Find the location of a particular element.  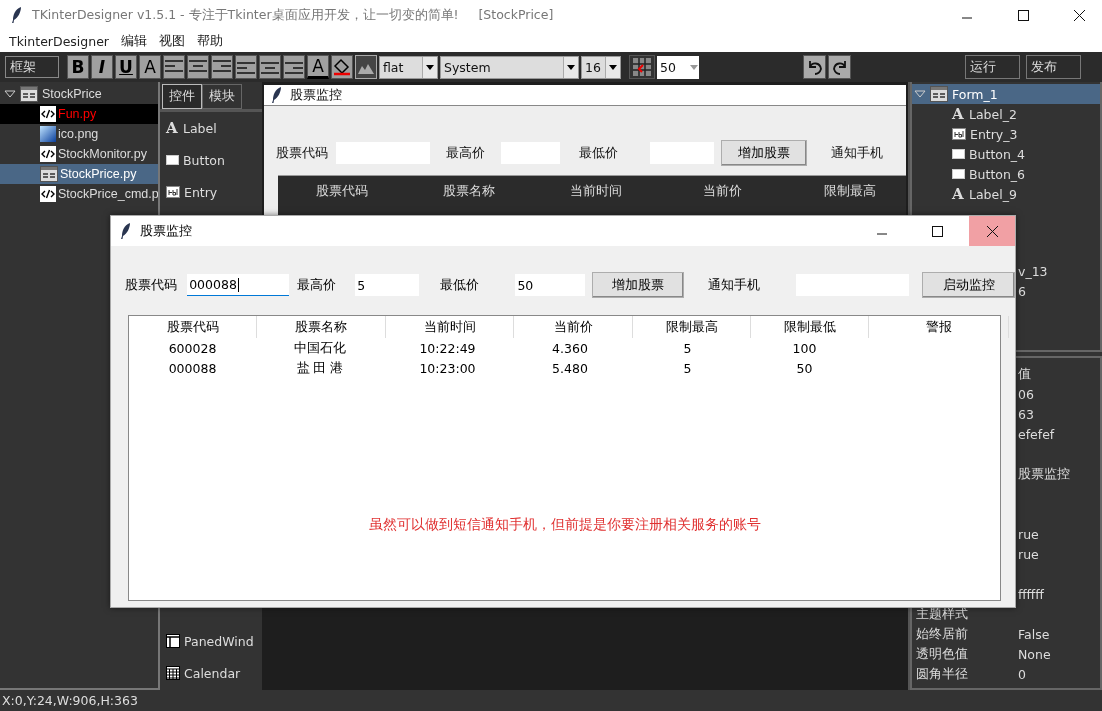

project-name: StockPrice is located at coordinates (72, 94).